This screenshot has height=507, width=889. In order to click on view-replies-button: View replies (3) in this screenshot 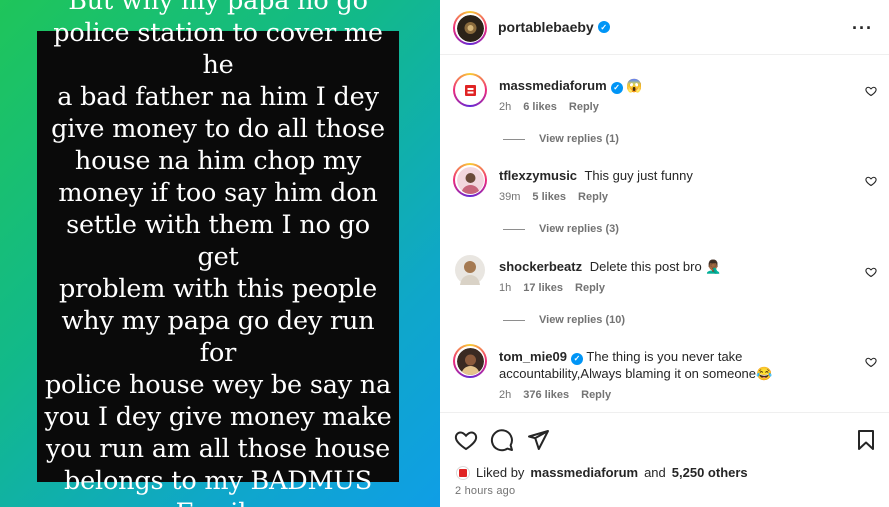, I will do `click(561, 229)`.